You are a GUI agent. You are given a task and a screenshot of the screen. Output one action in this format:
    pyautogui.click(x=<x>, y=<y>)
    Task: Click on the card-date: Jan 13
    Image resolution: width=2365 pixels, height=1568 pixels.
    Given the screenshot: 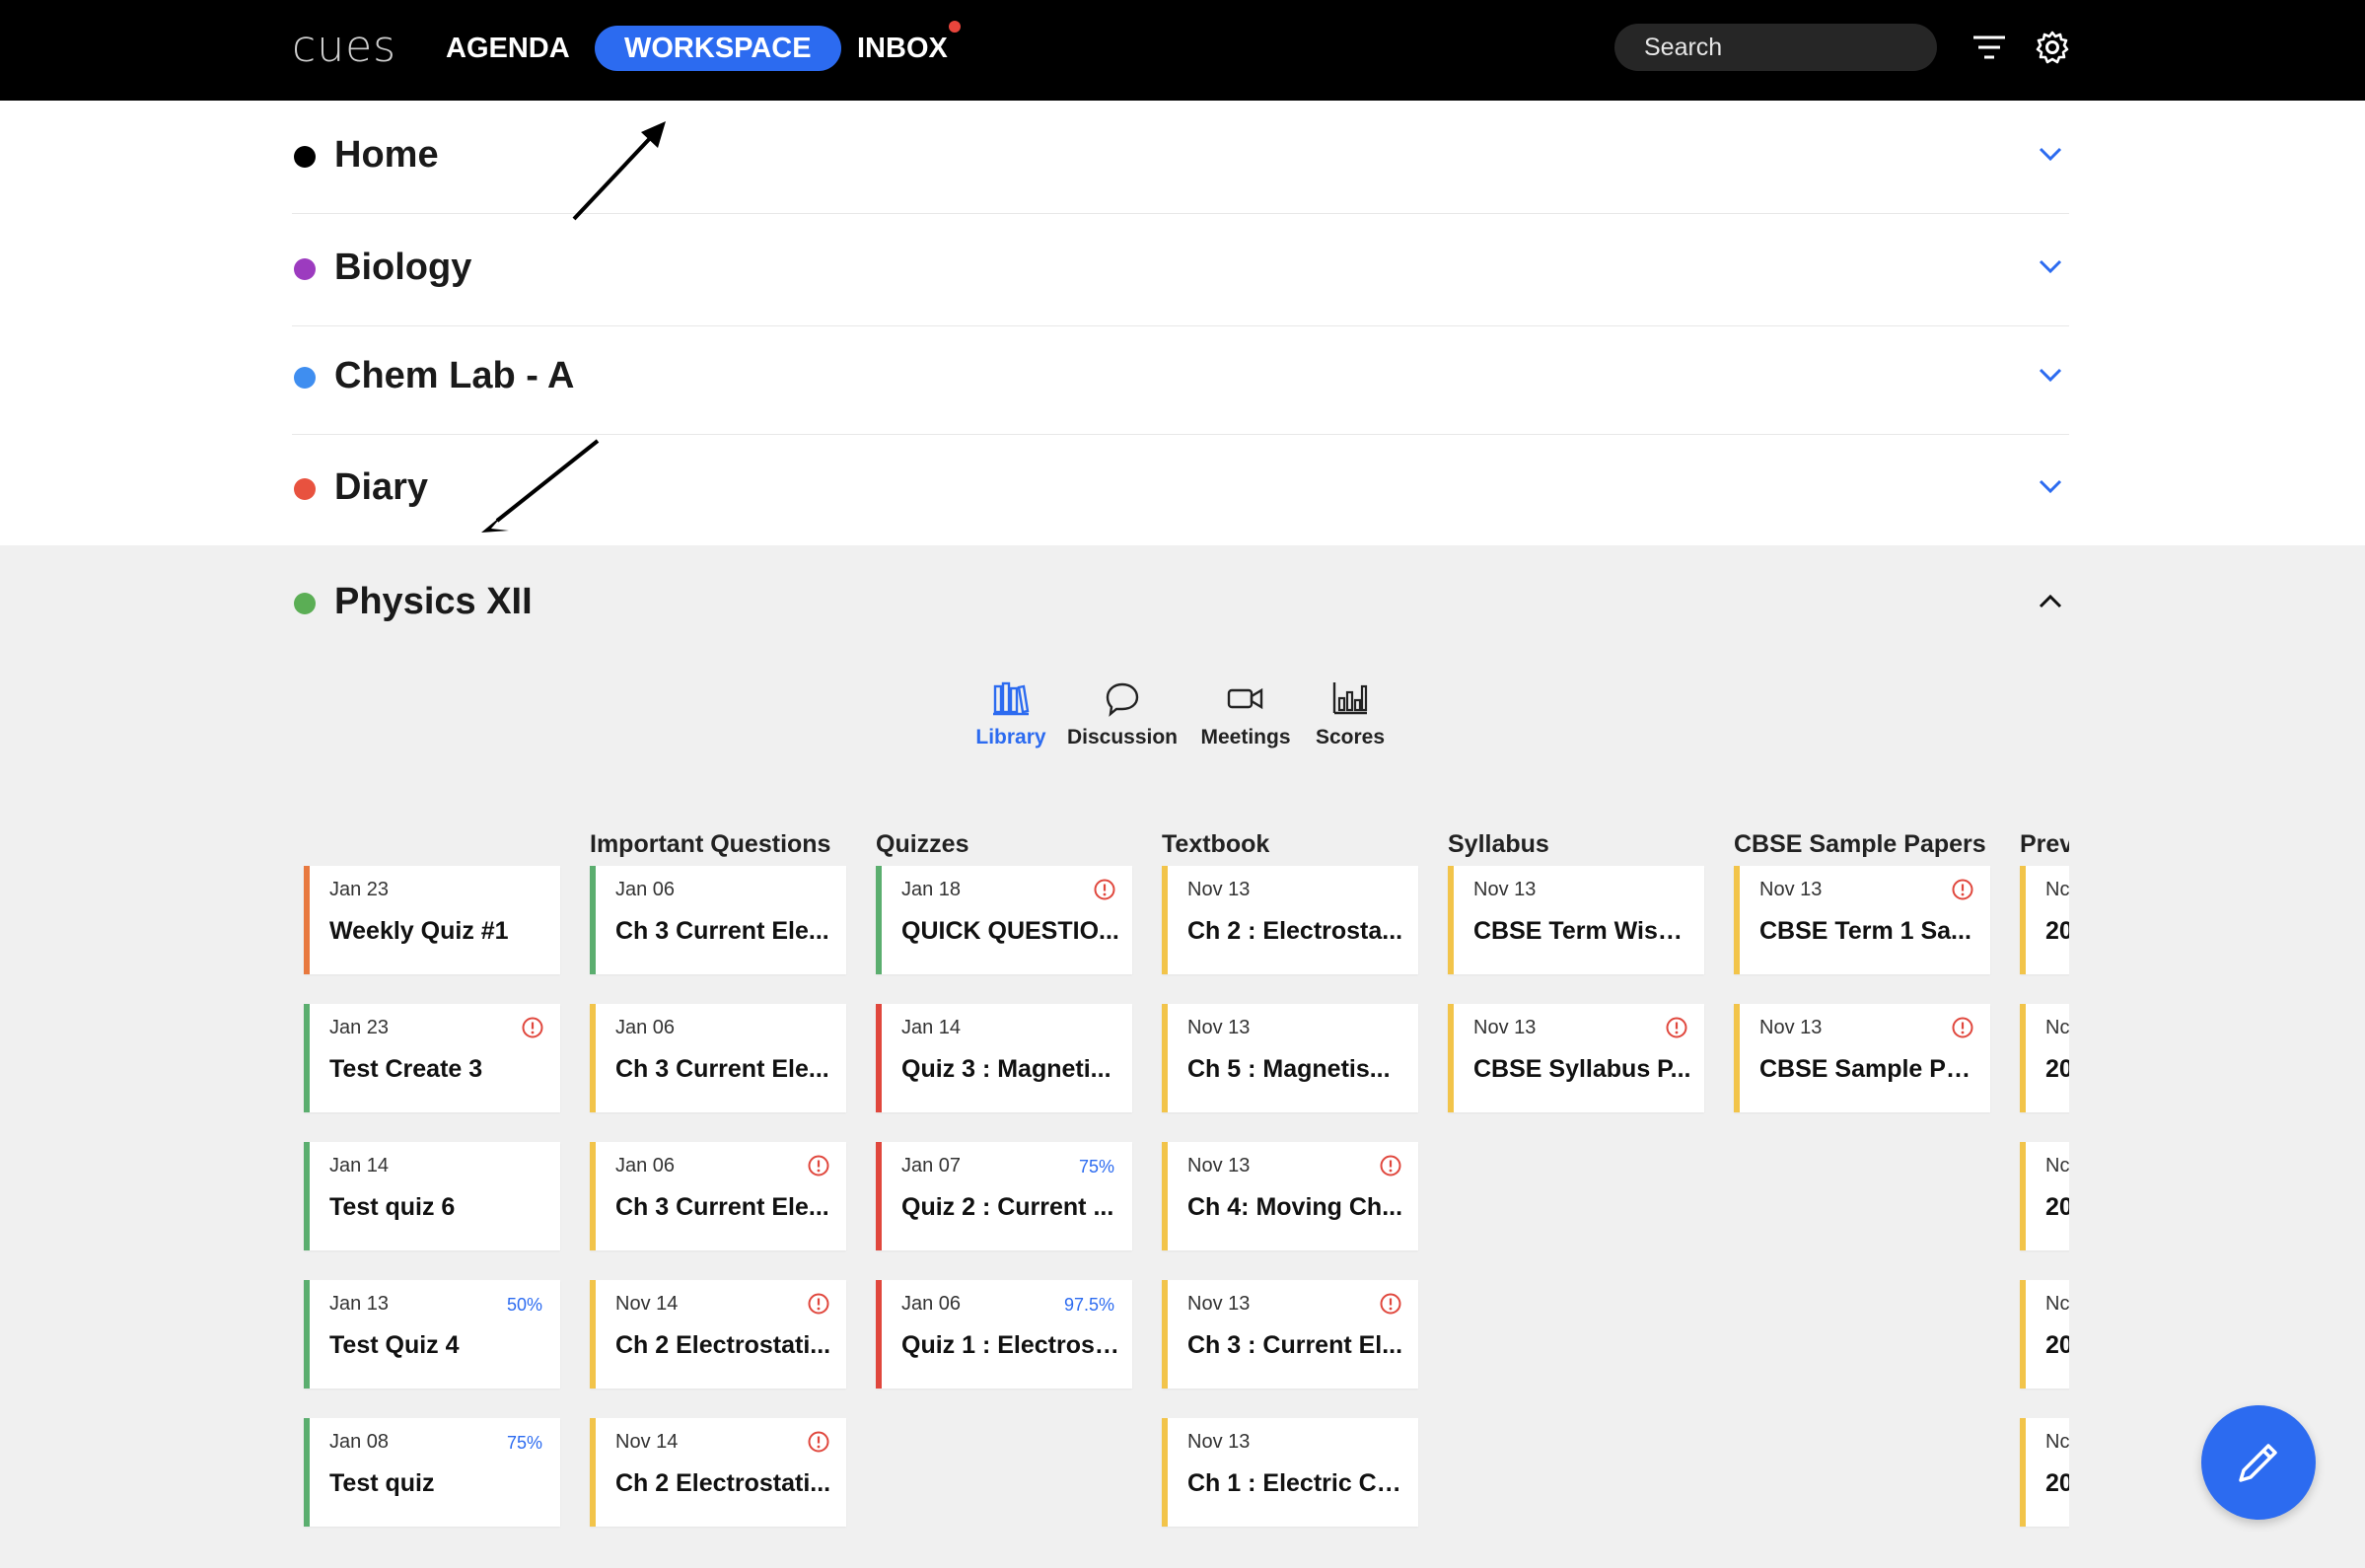 What is the action you would take?
    pyautogui.click(x=359, y=1304)
    